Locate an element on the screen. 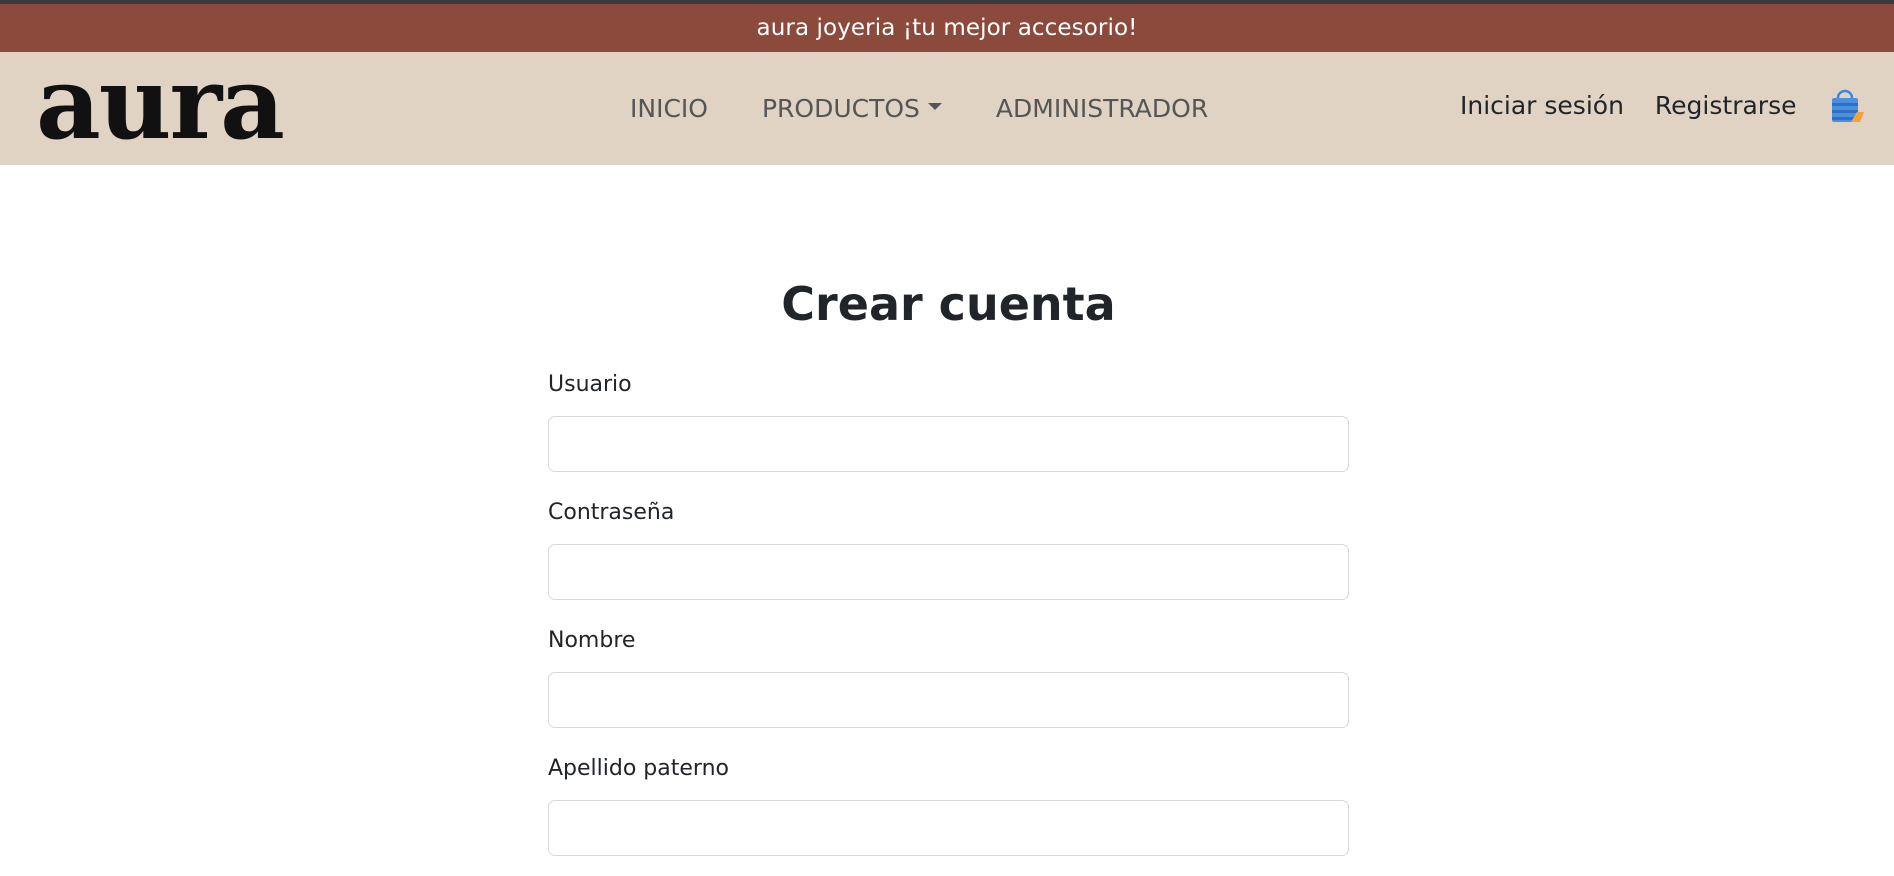 This screenshot has height=876, width=1894. nav-administrador: ADMINISTRADOR is located at coordinates (1102, 108).